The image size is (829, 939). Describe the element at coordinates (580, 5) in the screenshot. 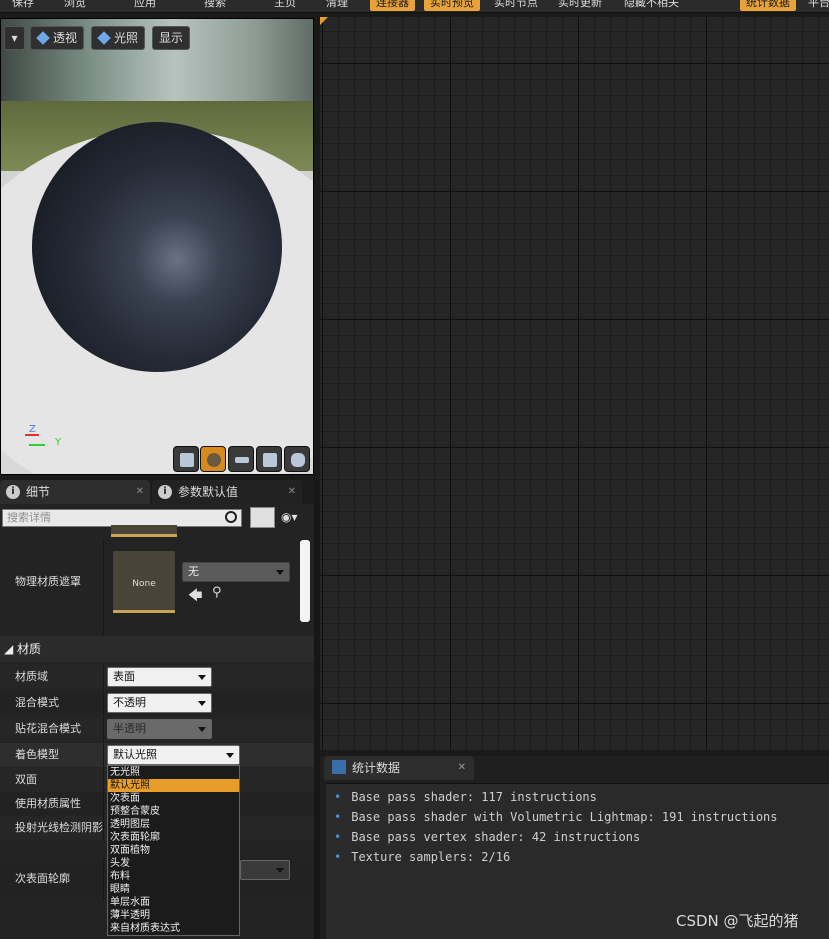

I see `toolbar-live-update-button: 实时更新` at that location.